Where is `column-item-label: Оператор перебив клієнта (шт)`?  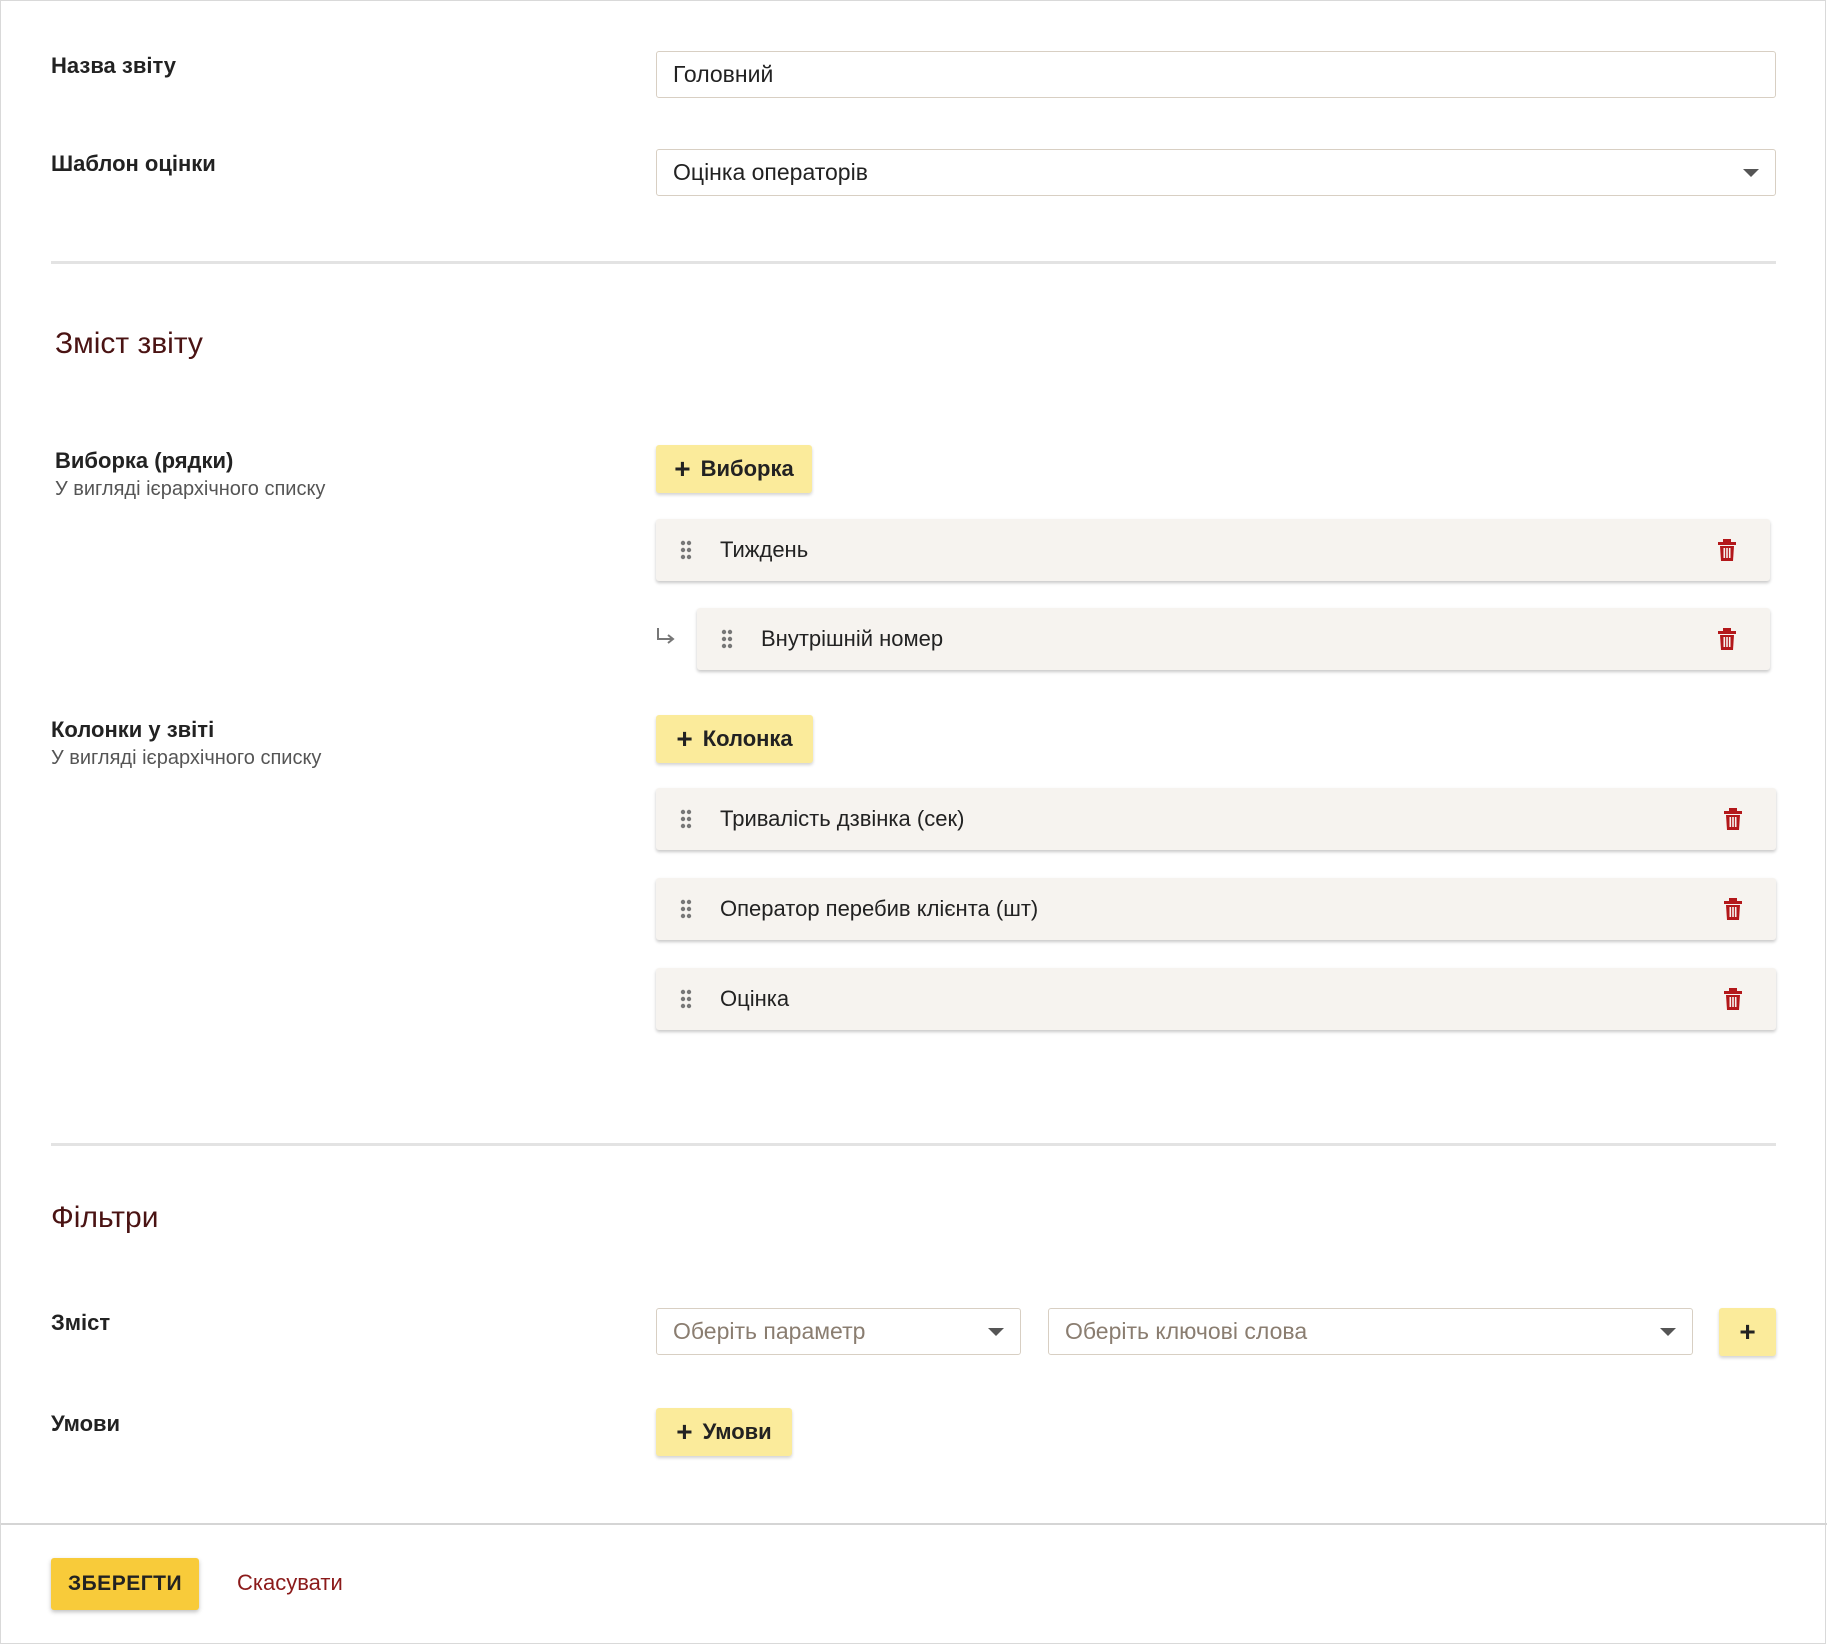
column-item-label: Оператор перебив клієнта (шт) is located at coordinates (879, 908).